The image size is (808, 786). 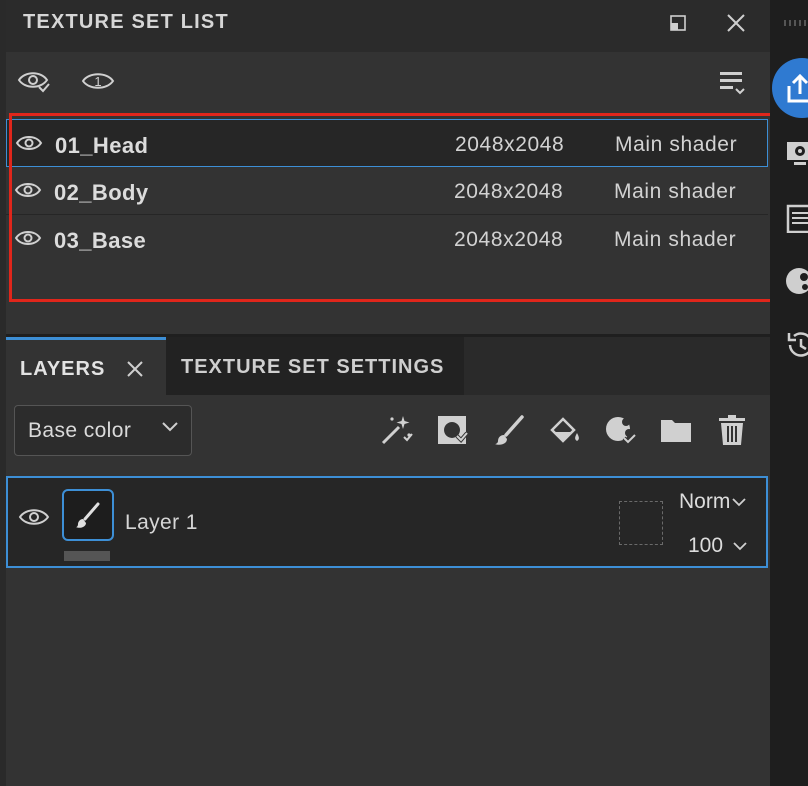 I want to click on delete-layer-button, so click(x=732, y=430).